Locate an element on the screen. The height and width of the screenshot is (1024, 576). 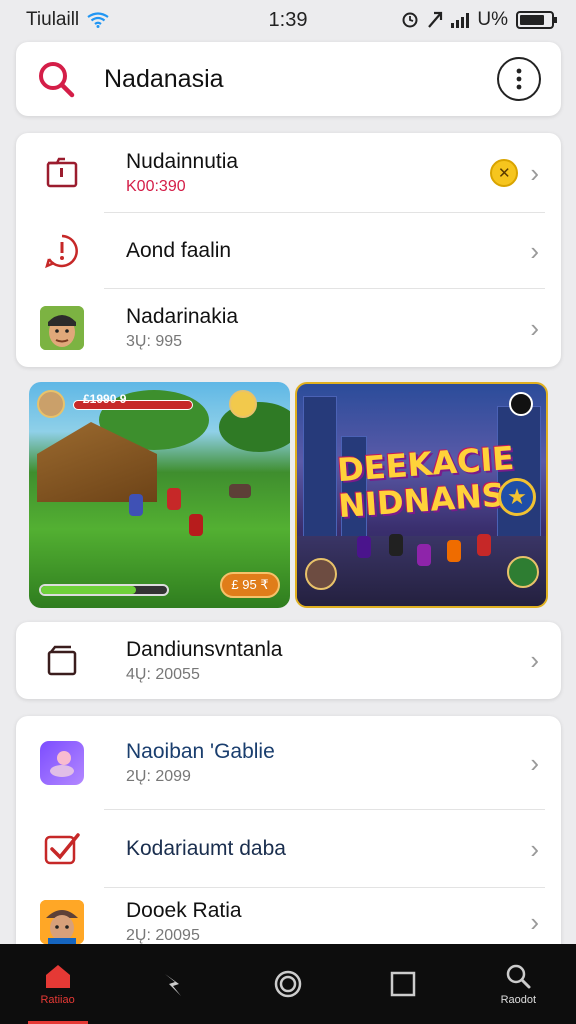
star-icon: ★ is located at coordinates (517, 497).